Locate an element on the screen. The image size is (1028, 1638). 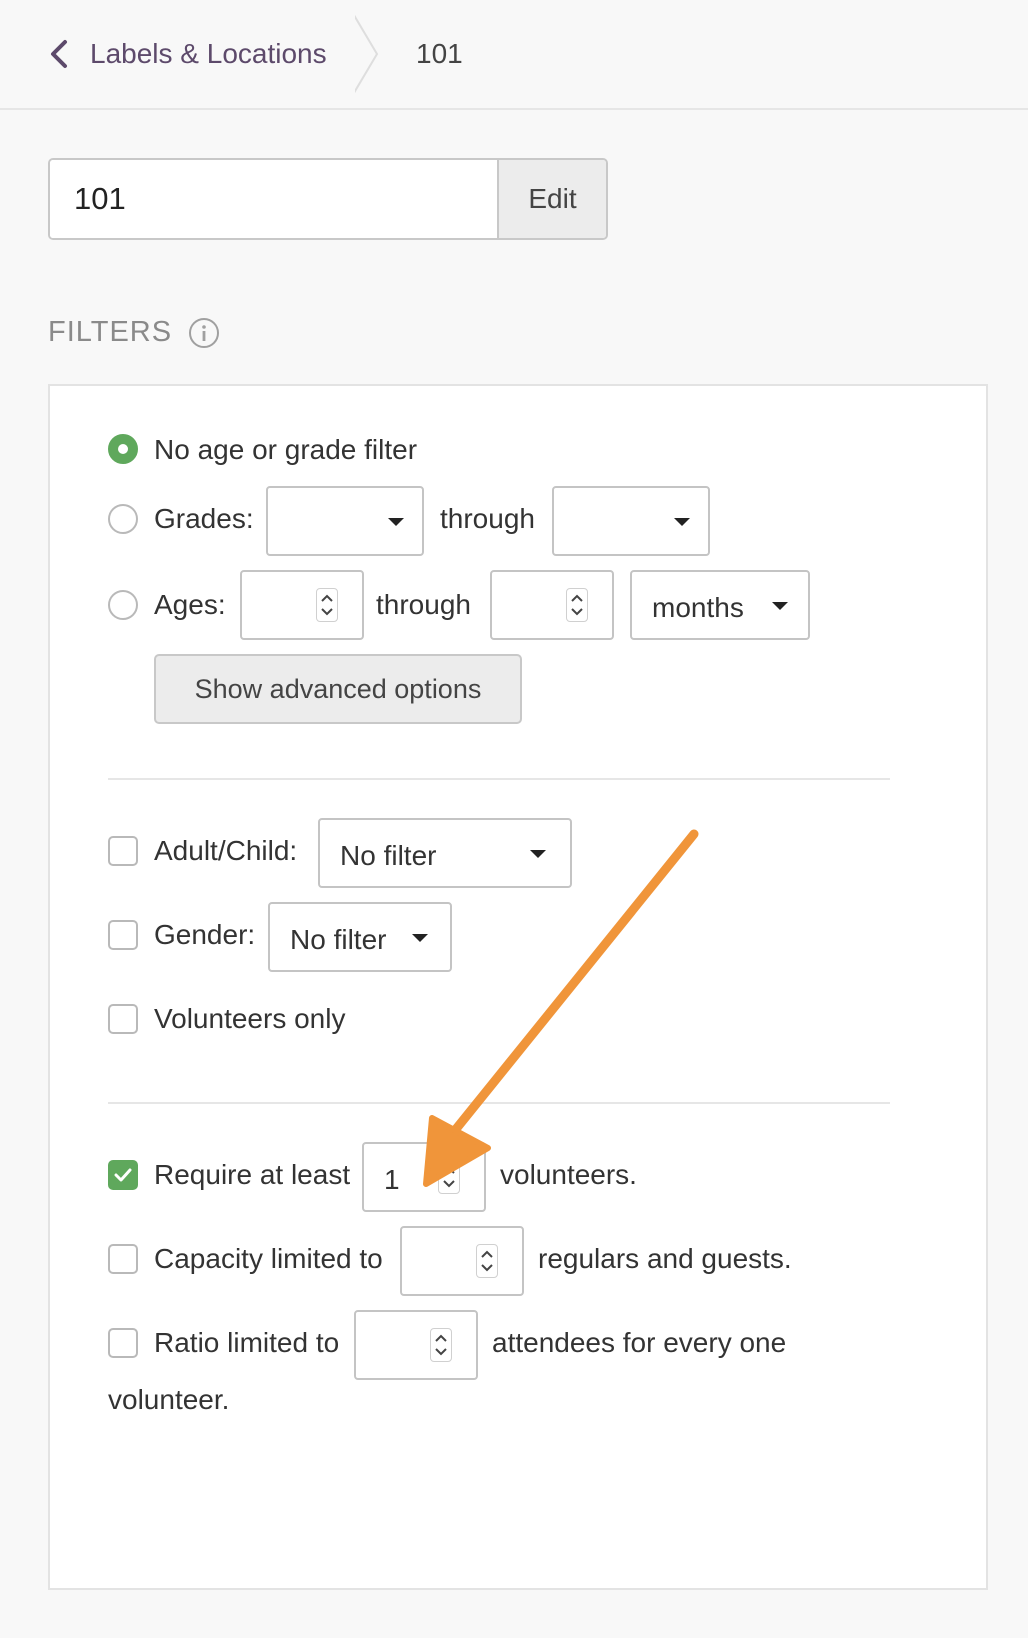
grades-label: Grades: is located at coordinates (204, 518).